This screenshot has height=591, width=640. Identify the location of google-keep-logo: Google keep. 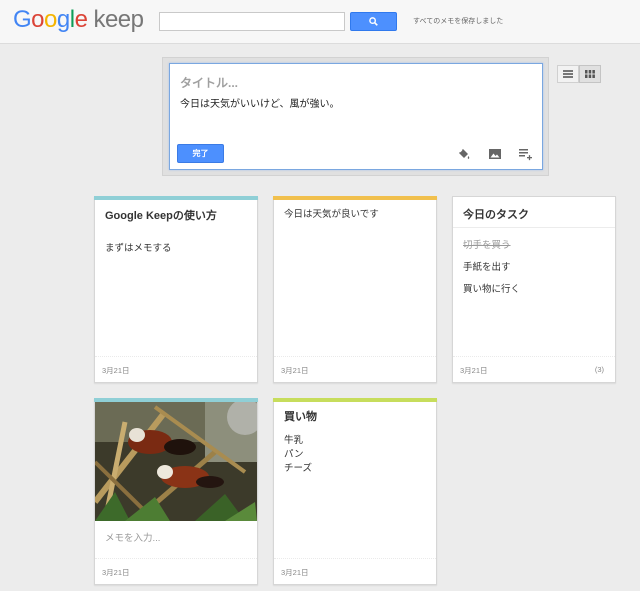
(78, 20).